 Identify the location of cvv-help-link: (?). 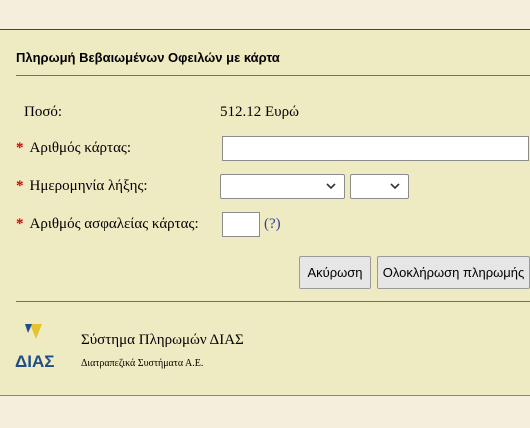
(272, 224).